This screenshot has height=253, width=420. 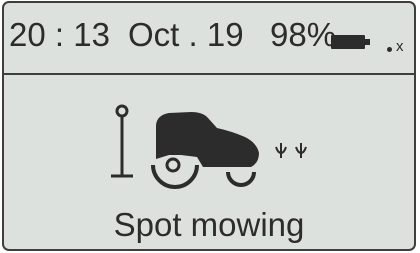 I want to click on no-signal-icon: x, so click(x=400, y=46).